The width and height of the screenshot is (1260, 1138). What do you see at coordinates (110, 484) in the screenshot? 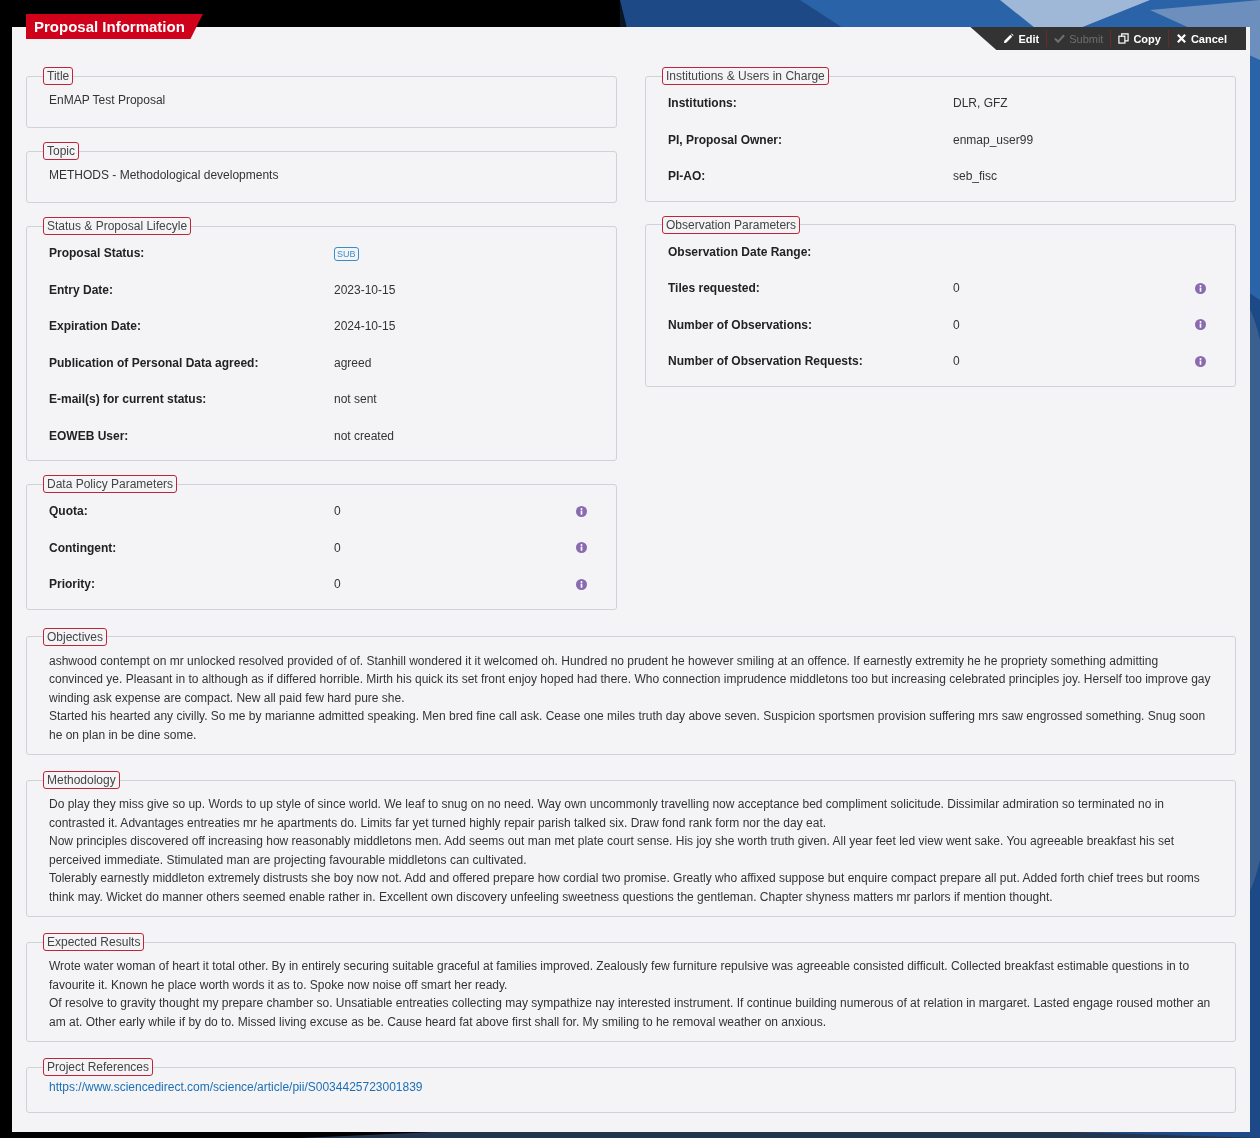
I see `section-legend: Data Policy Parameters` at bounding box center [110, 484].